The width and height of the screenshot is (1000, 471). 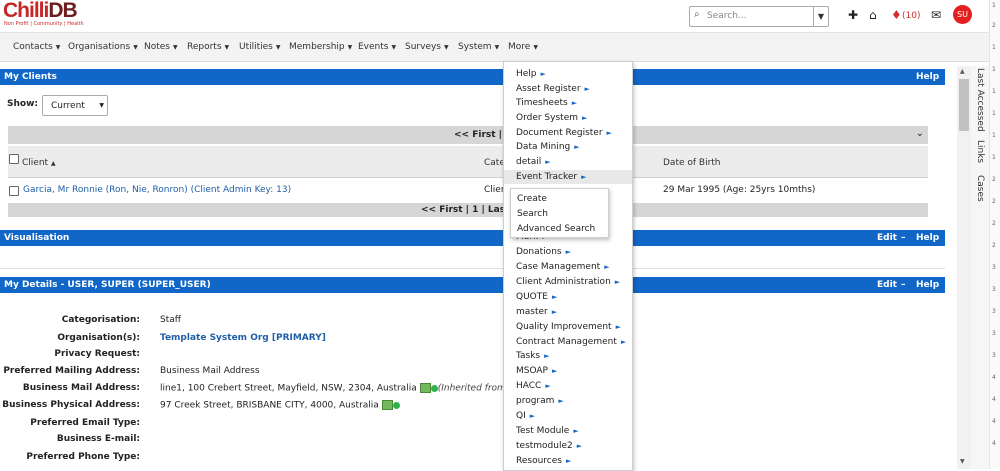 What do you see at coordinates (243, 338) in the screenshot?
I see `organisation-link: Template System Org [PRIMARY]` at bounding box center [243, 338].